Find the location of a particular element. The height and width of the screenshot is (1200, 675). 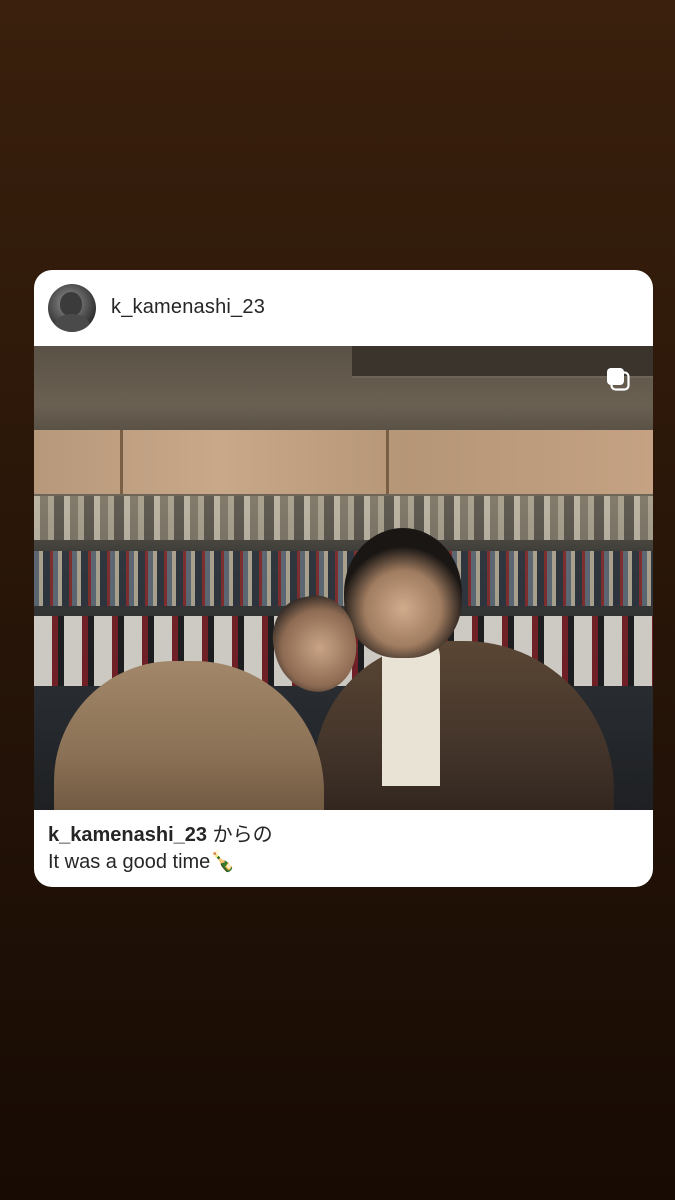

photo-person-right-head is located at coordinates (403, 593).